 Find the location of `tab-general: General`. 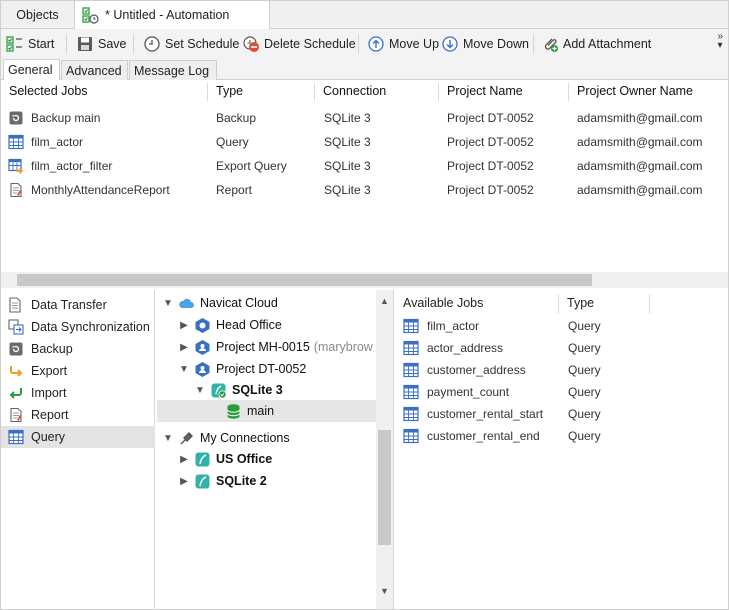

tab-general: General is located at coordinates (31, 69).